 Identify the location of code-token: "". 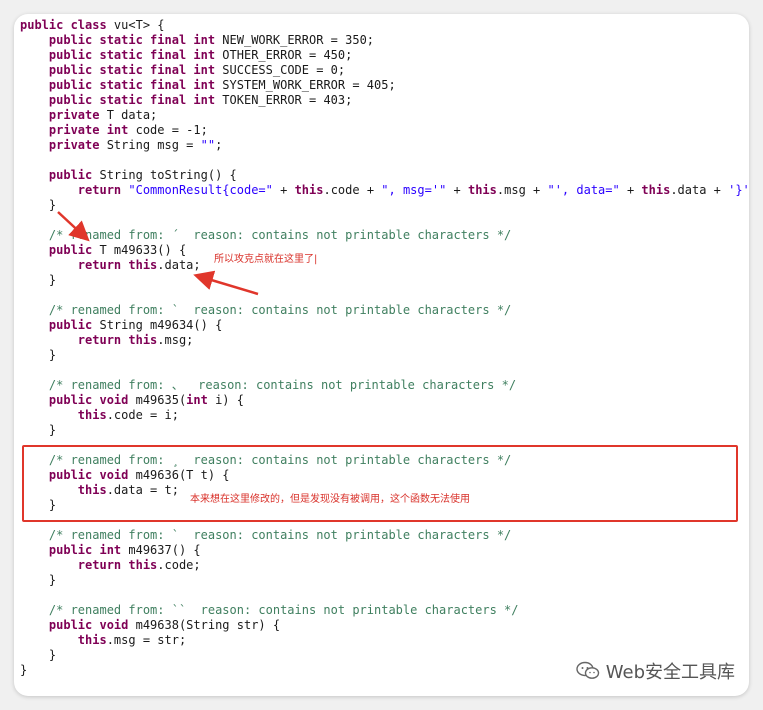
(208, 145).